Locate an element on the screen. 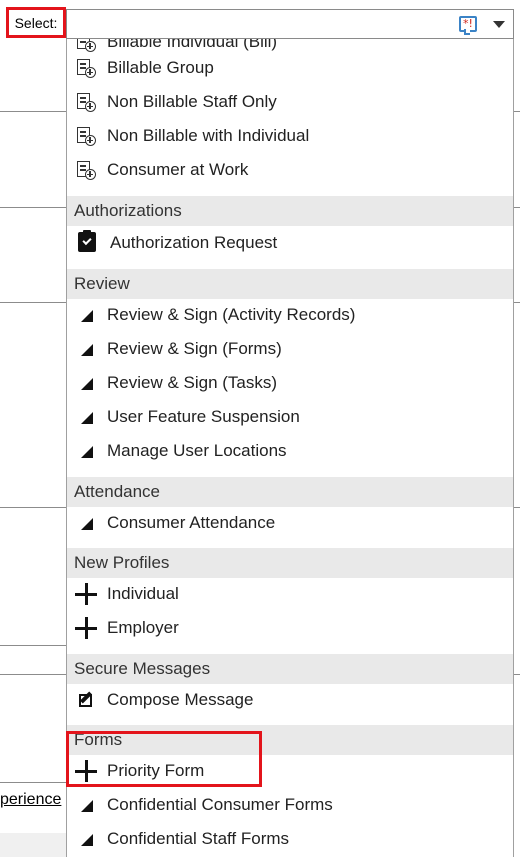 This screenshot has width=520, height=857. list-item: Review & Sign (Tasks) is located at coordinates (290, 383).